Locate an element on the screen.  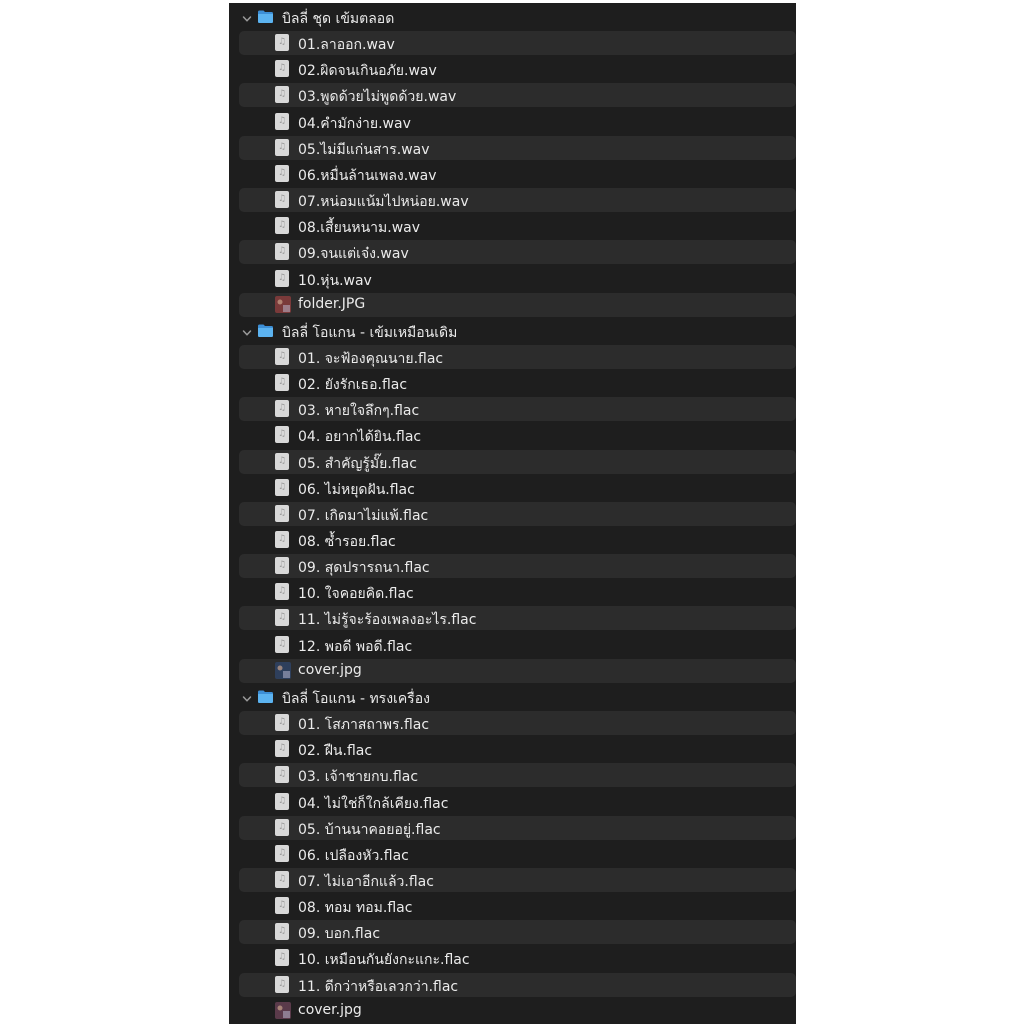
file-row: ♫ 08.เสี้ยนหนาม.wav is located at coordinates (517, 226).